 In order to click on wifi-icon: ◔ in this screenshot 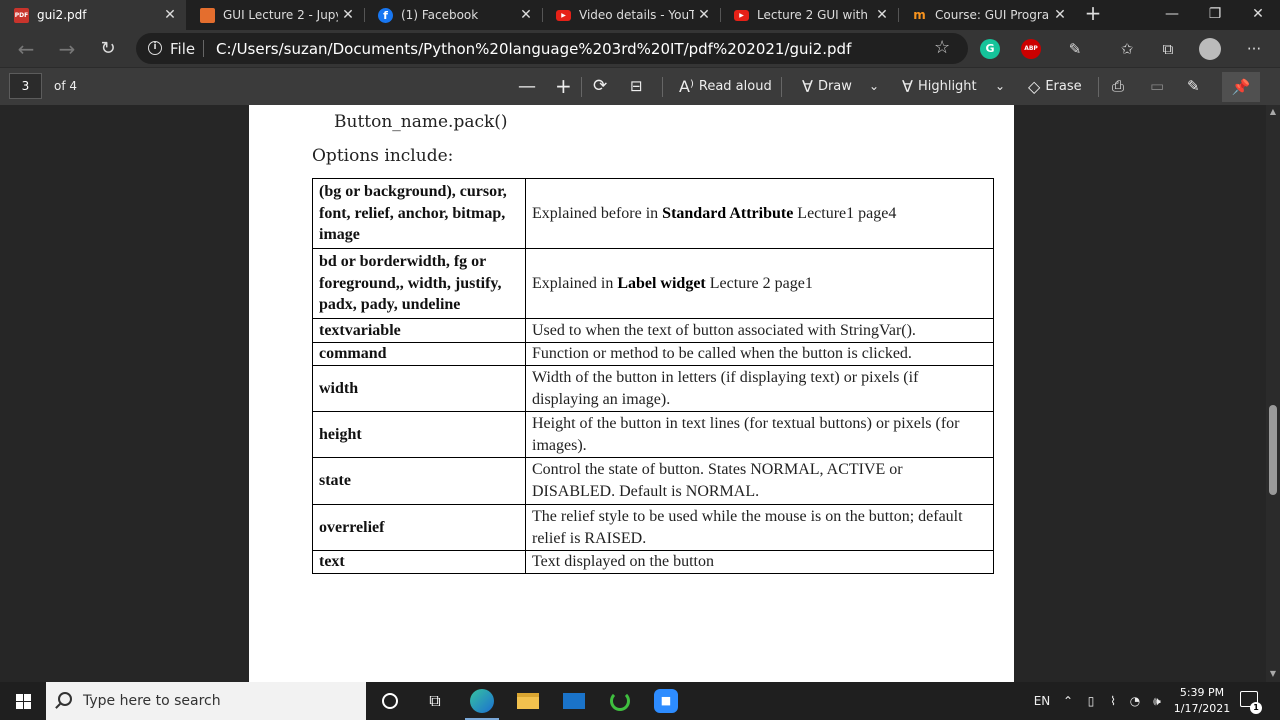, I will do `click(1135, 701)`.